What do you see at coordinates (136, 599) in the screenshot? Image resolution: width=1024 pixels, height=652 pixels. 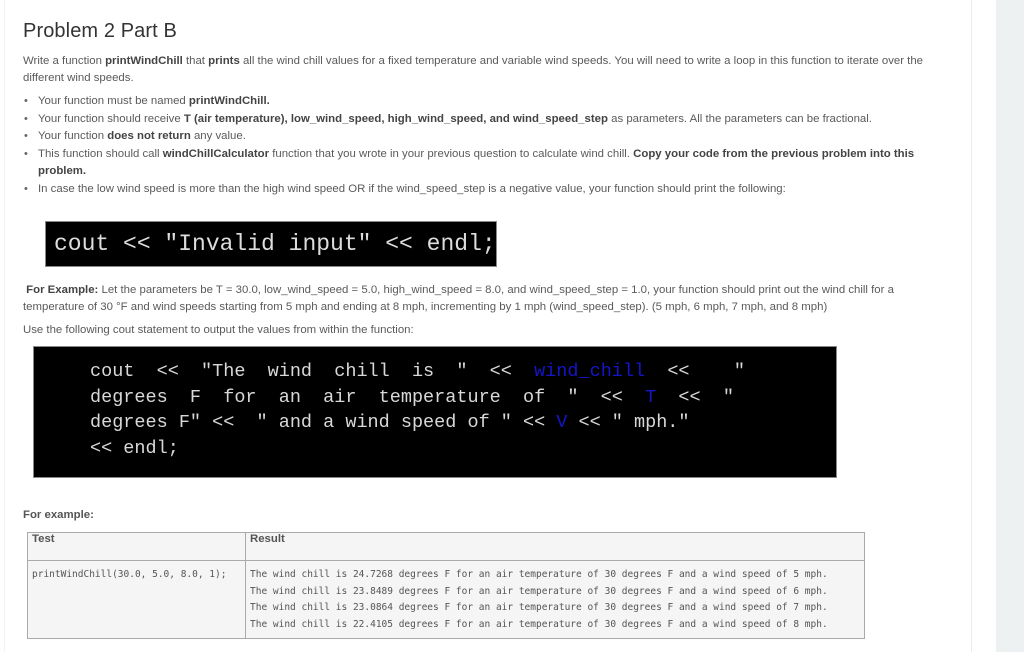 I see `test-cell: printWindChill(30.0, 5.0, 8.0, 1);` at bounding box center [136, 599].